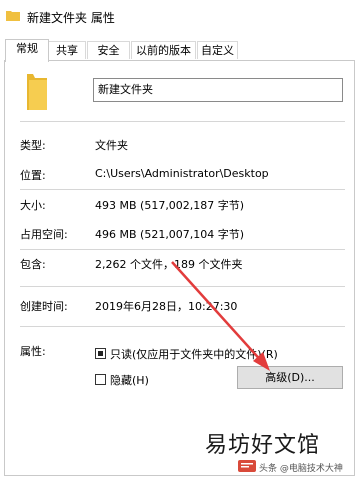 The height and width of the screenshot is (479, 358). I want to click on watermark-subtext: 头条 @电脑技术大神, so click(301, 469).